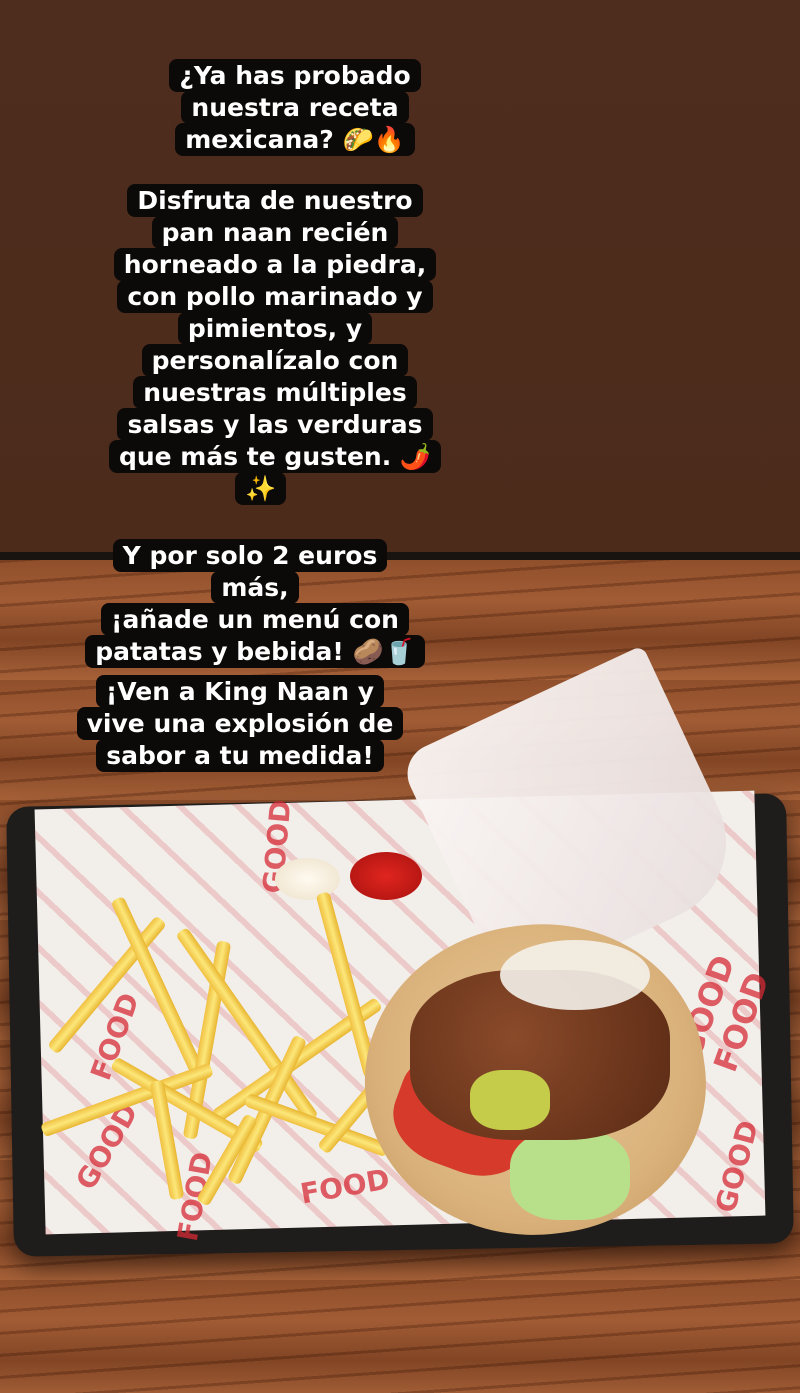 The width and height of the screenshot is (800, 1393). I want to click on text-line: pimientos, y, so click(275, 328).